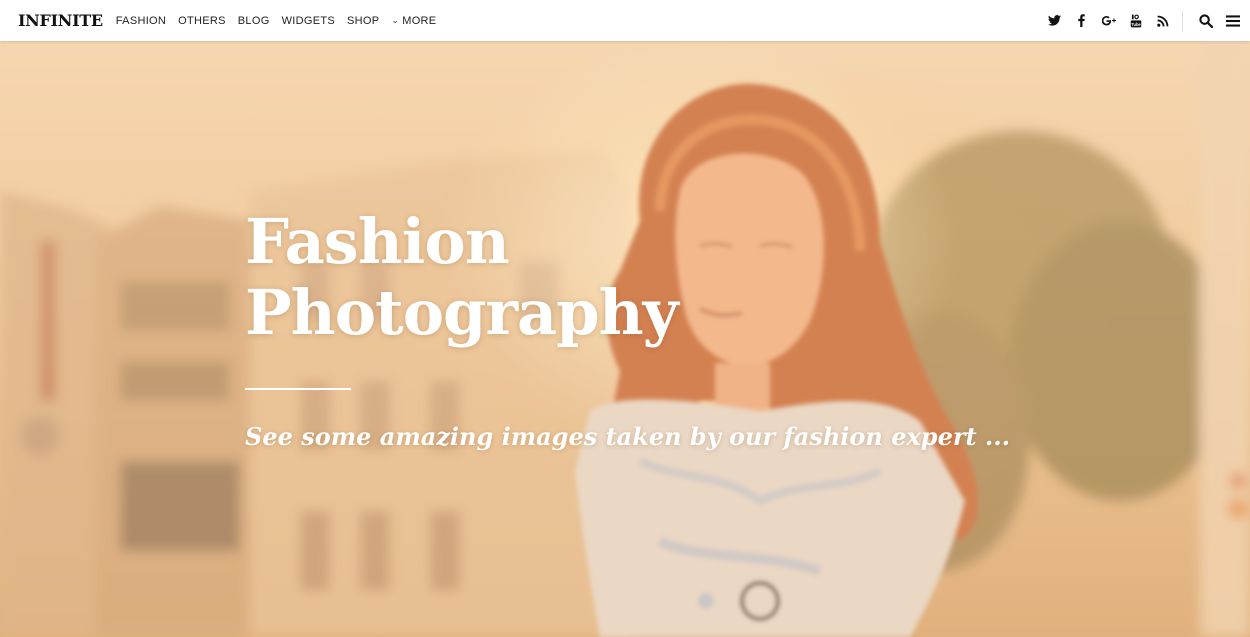  What do you see at coordinates (363, 21) in the screenshot?
I see `nav-item-shop: SHOP` at bounding box center [363, 21].